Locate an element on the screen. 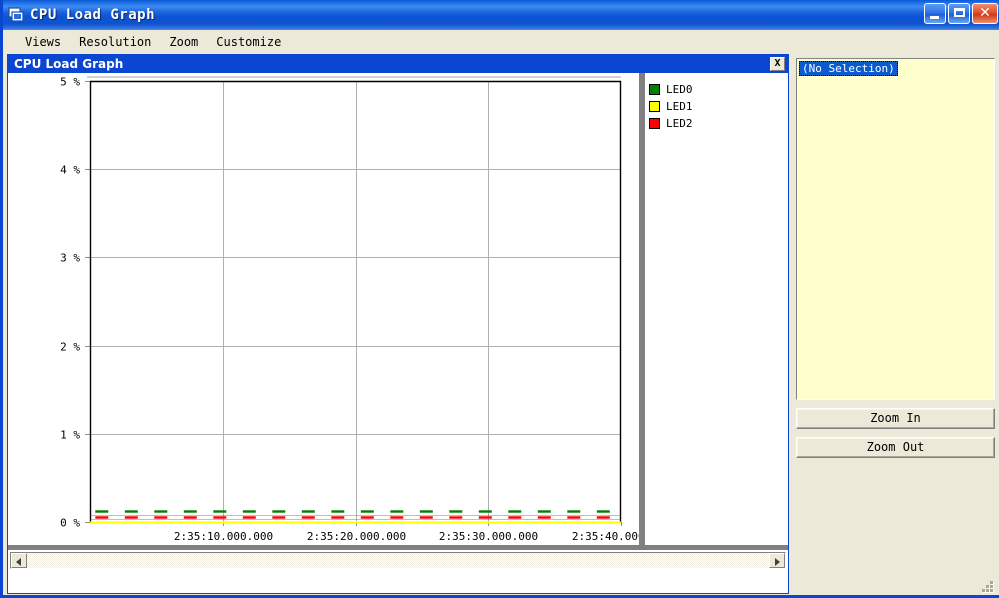 This screenshot has height=598, width=999. maximize-icon is located at coordinates (959, 12).